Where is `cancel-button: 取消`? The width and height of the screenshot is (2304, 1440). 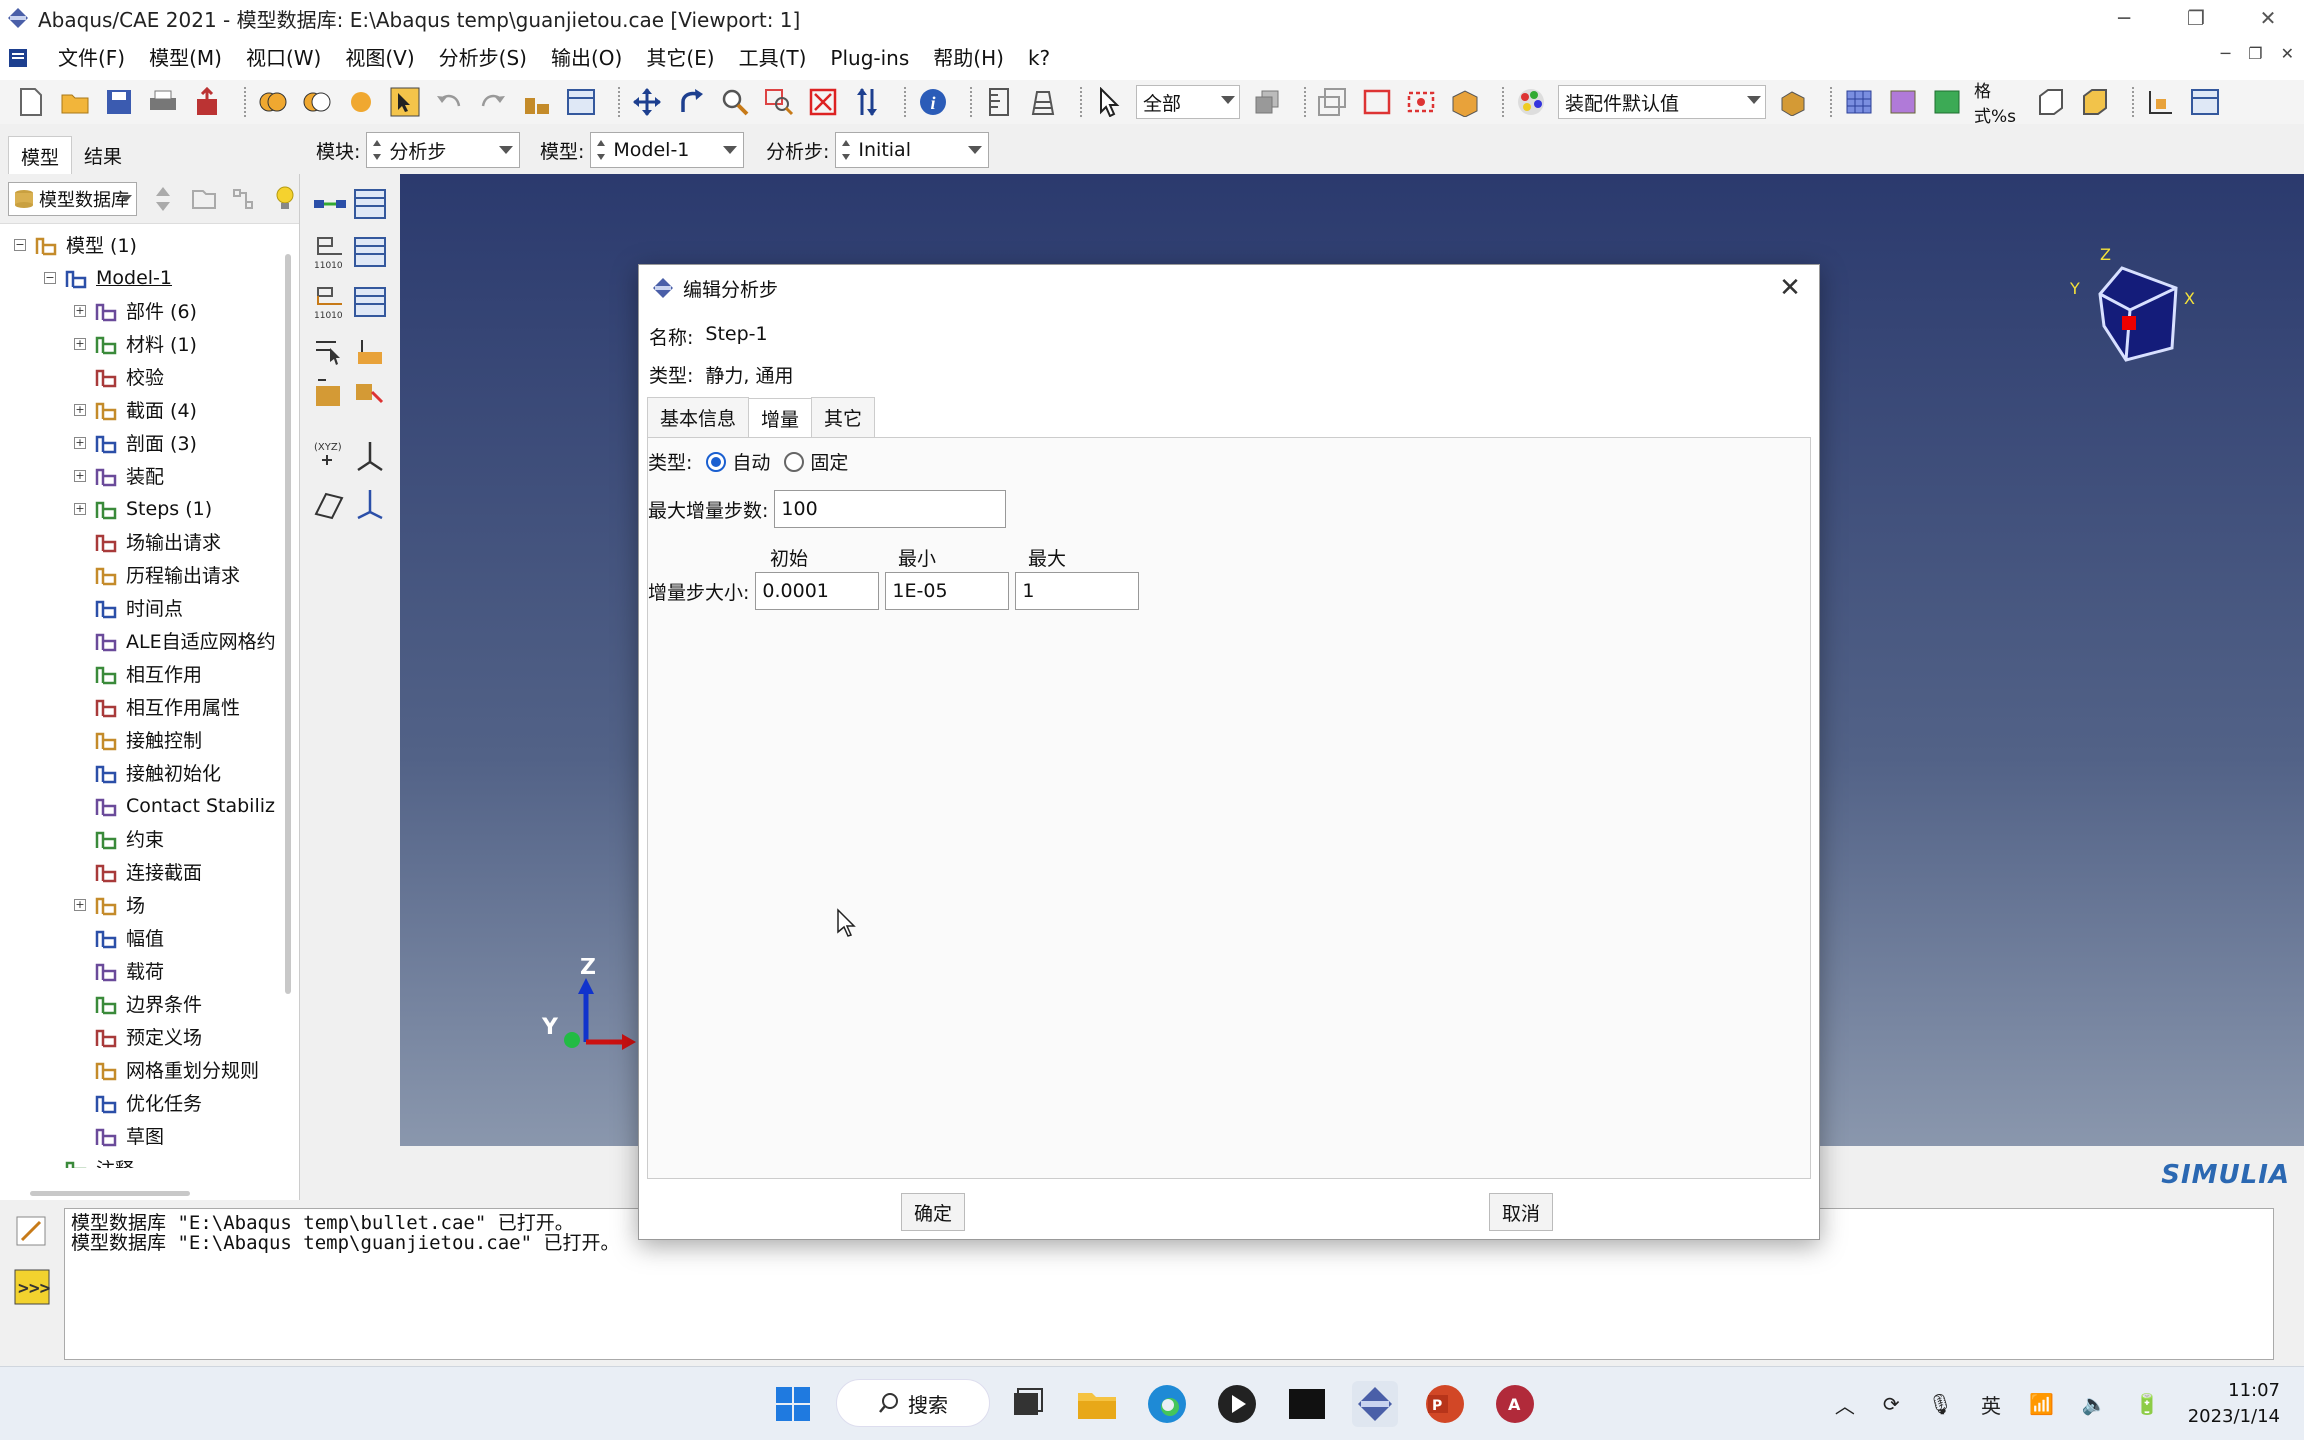
cancel-button: 取消 is located at coordinates (1521, 1212).